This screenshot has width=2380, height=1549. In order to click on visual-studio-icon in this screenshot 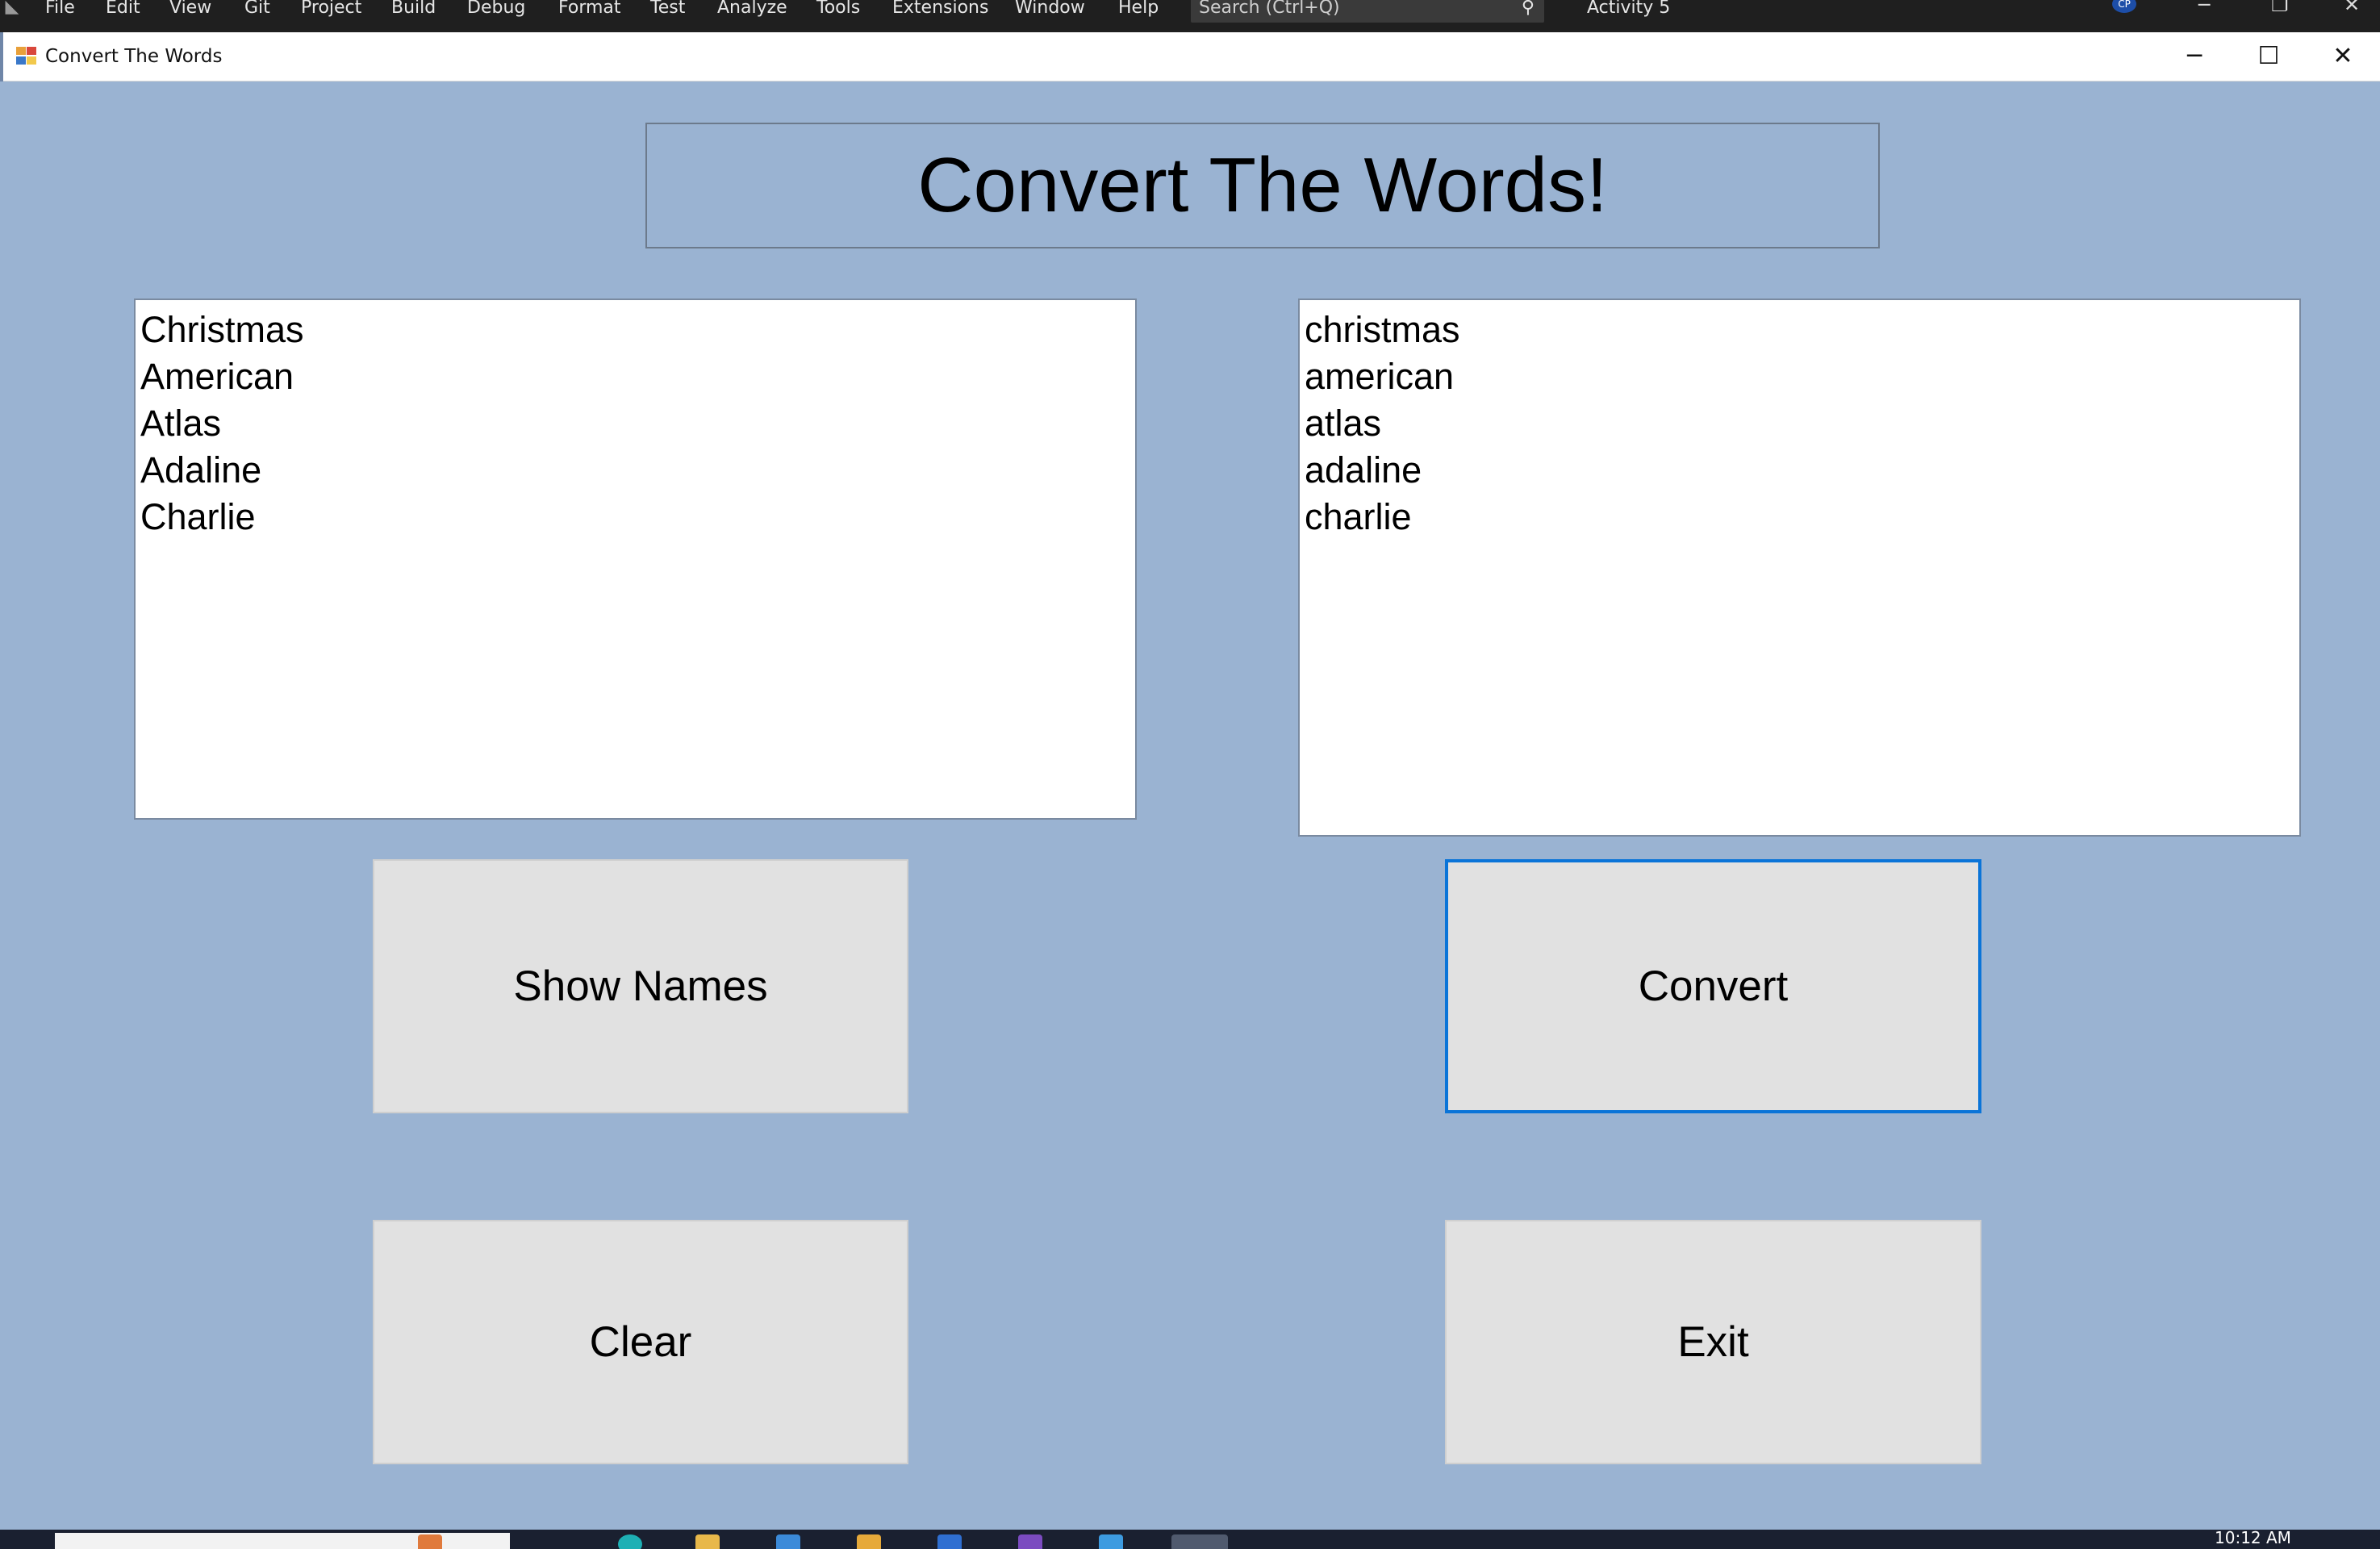, I will do `click(1030, 1541)`.